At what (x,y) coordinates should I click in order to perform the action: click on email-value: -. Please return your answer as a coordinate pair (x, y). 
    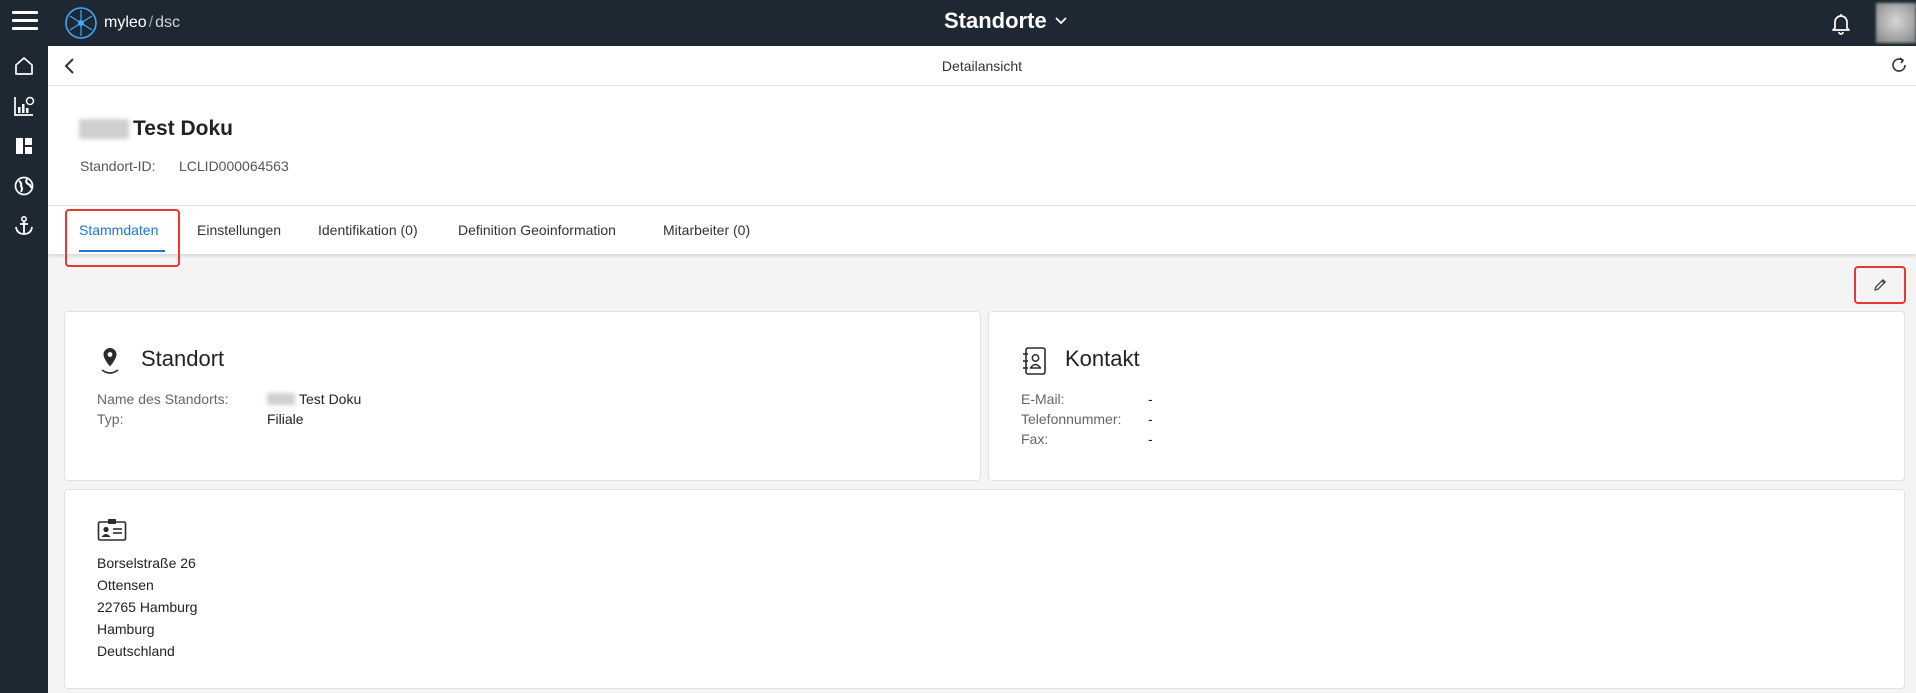
    Looking at the image, I should click on (1150, 399).